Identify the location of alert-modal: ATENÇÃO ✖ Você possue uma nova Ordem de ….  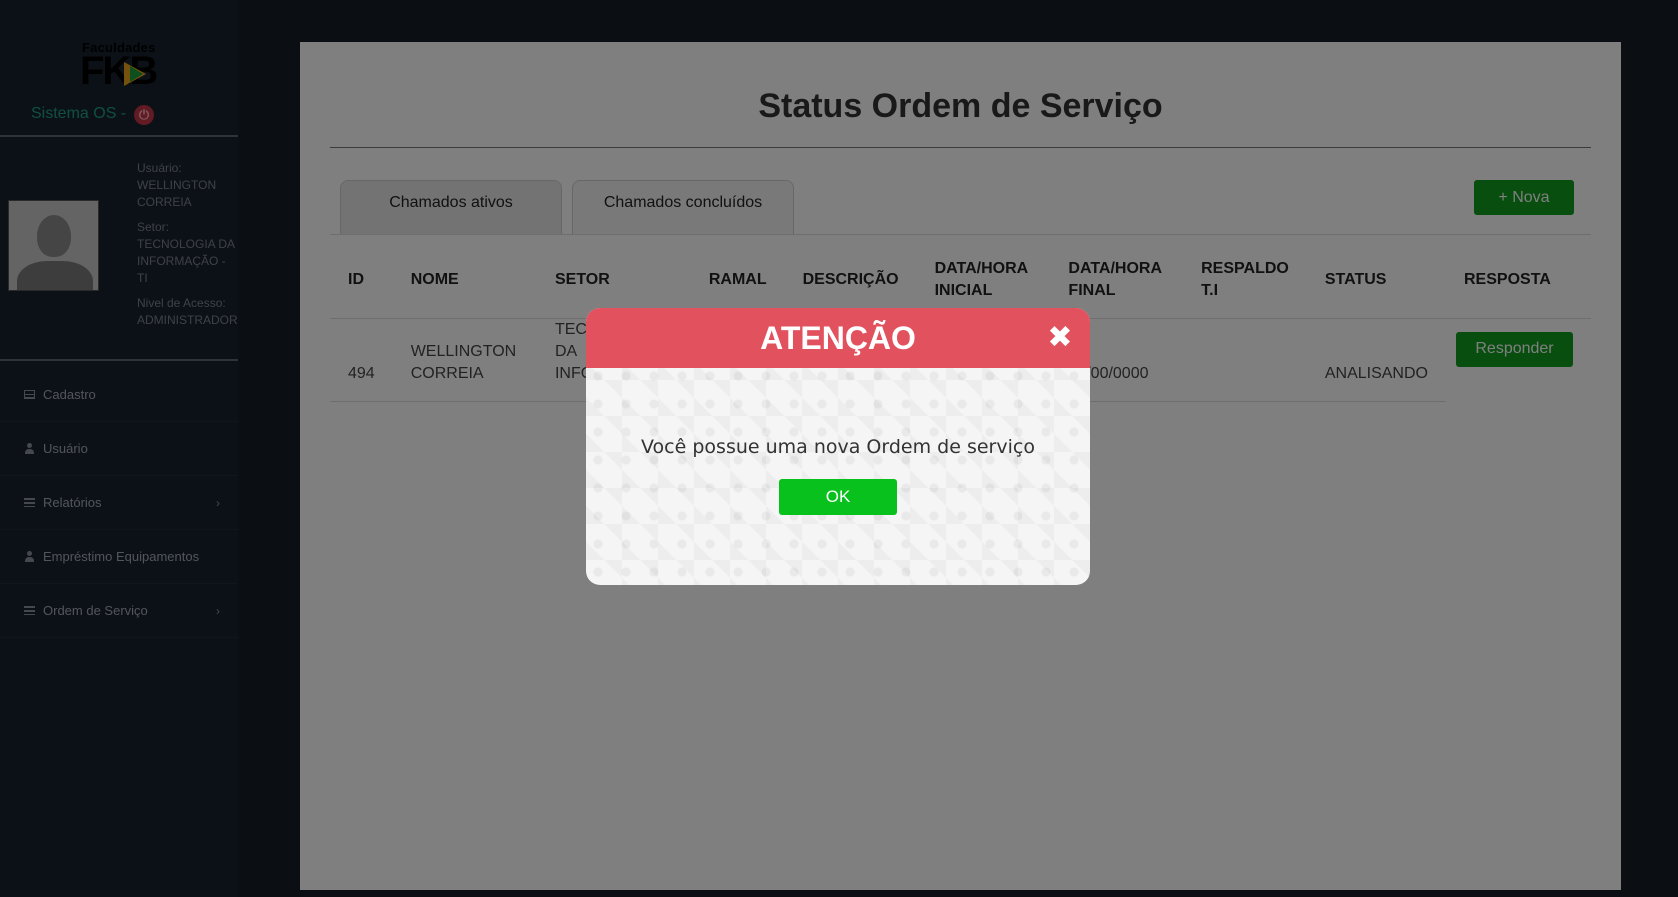
(838, 446).